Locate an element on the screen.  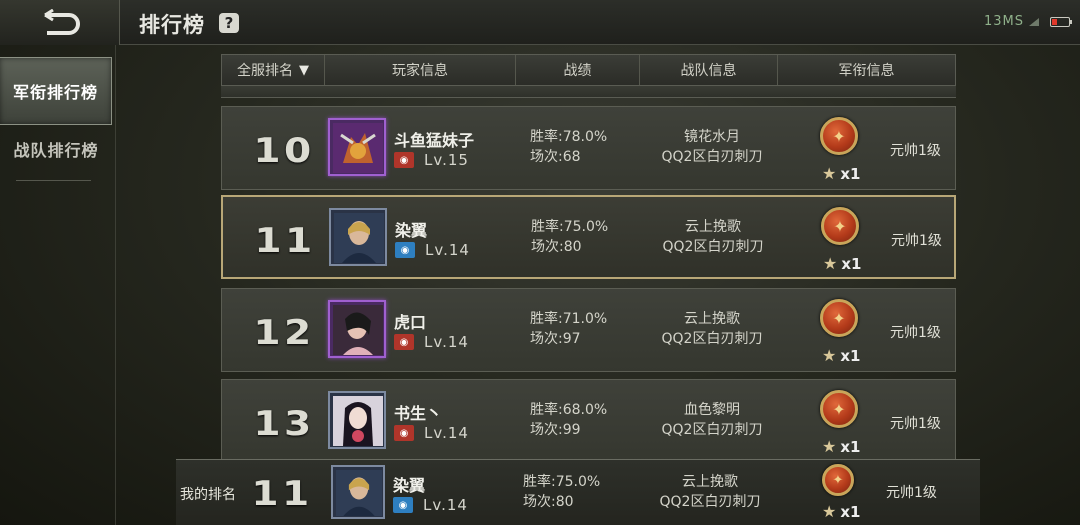
tab-team-leaderboard: 战队排行榜 is located at coordinates (56, 149).